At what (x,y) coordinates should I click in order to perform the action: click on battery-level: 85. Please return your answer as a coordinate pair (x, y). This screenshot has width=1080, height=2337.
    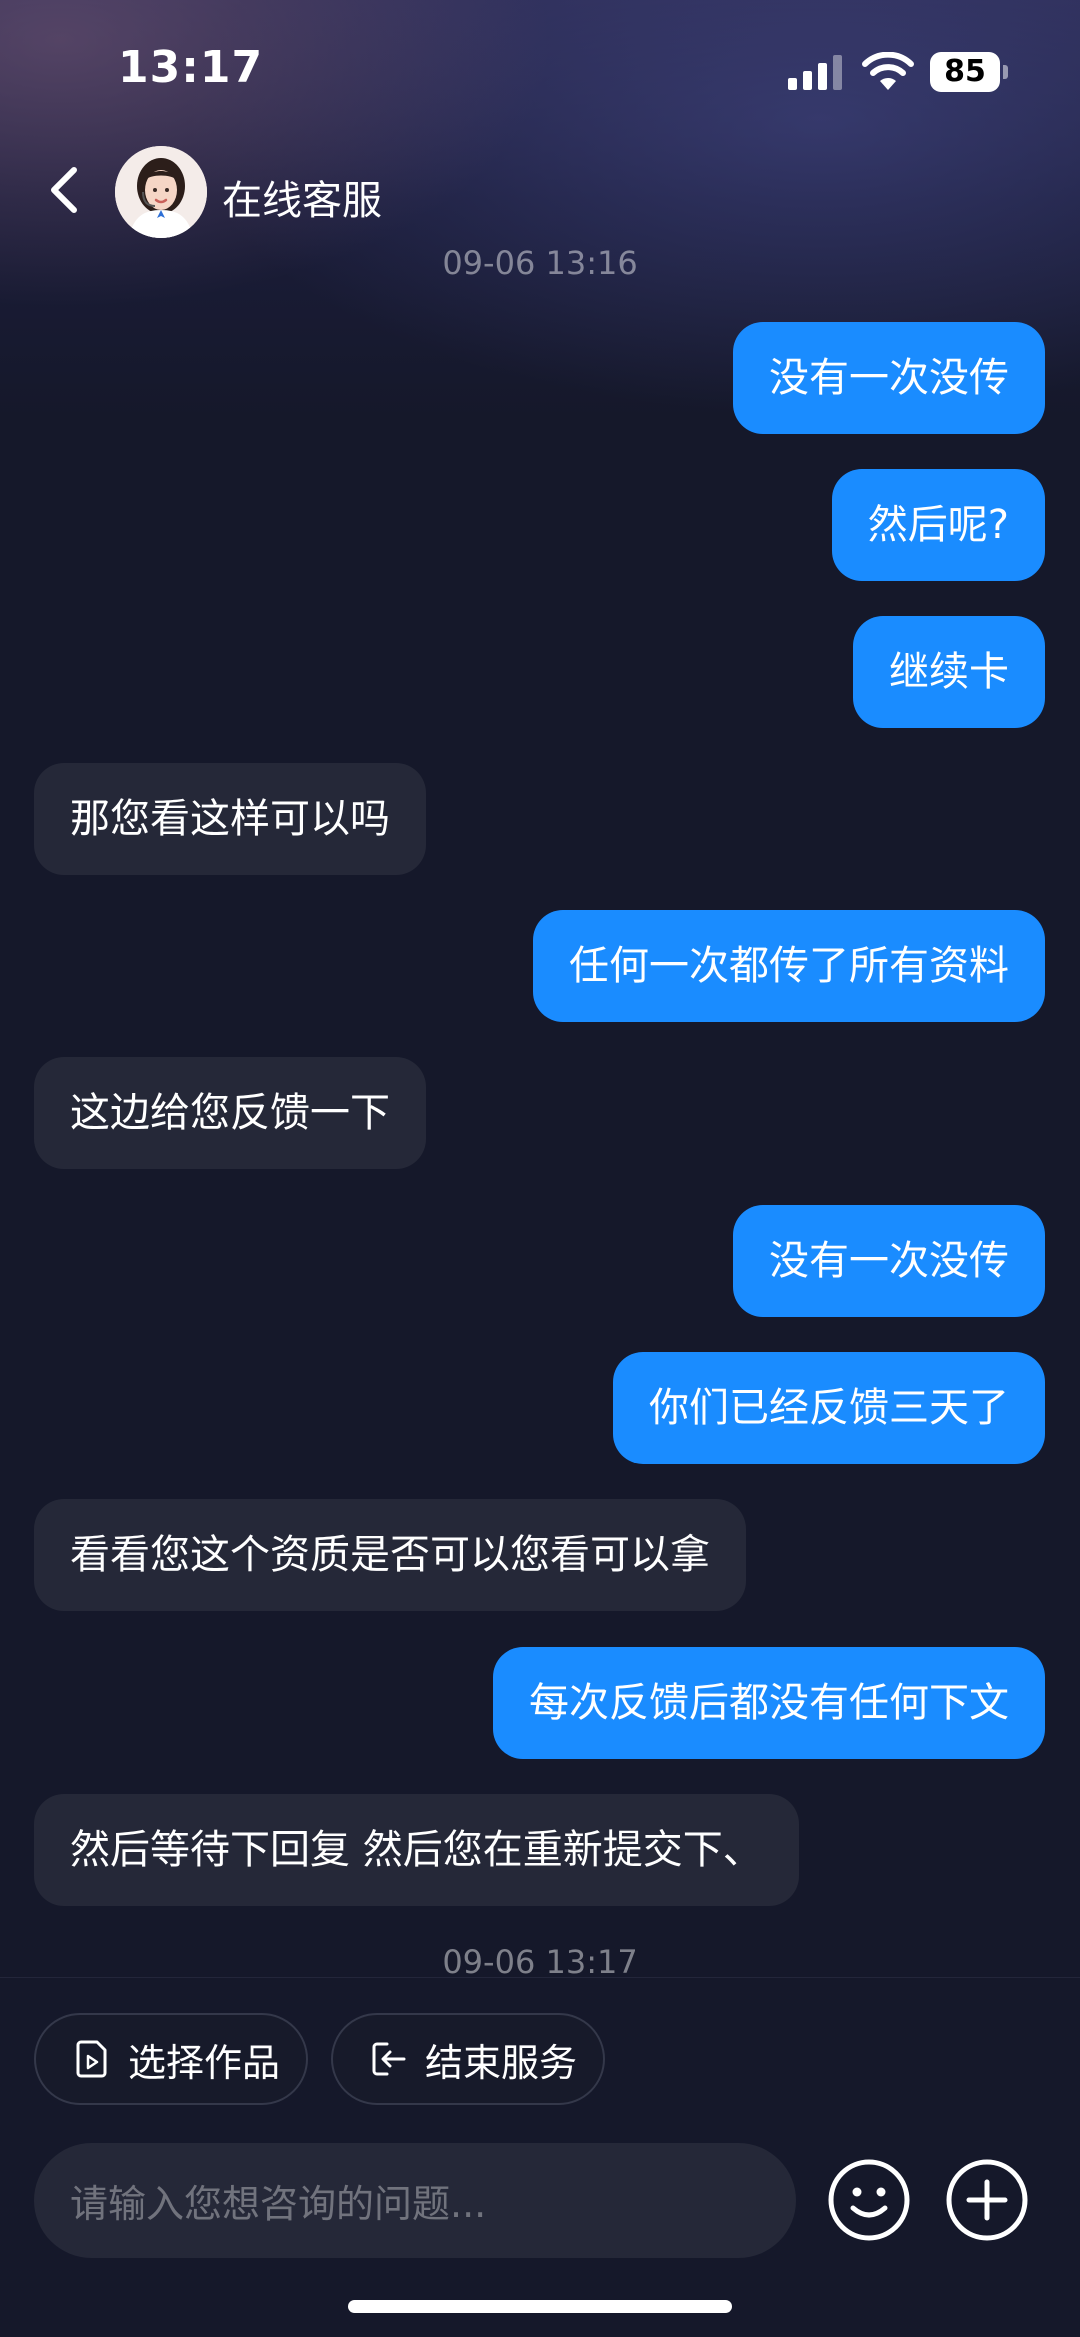
    Looking at the image, I should click on (965, 72).